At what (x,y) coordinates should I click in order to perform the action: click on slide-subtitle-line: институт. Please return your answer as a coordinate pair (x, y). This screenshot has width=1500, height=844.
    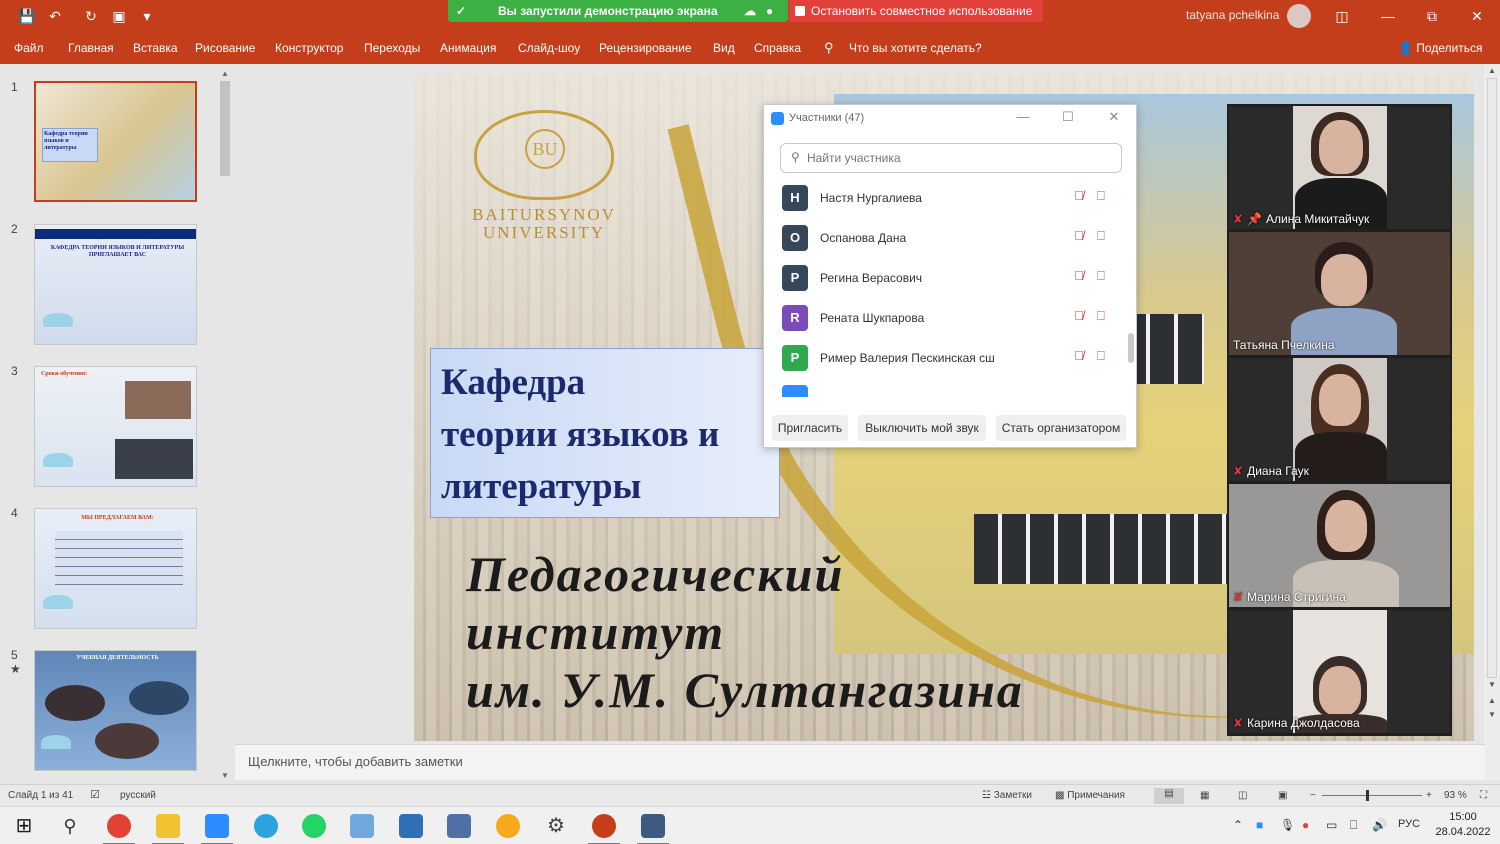
    Looking at the image, I should click on (595, 632).